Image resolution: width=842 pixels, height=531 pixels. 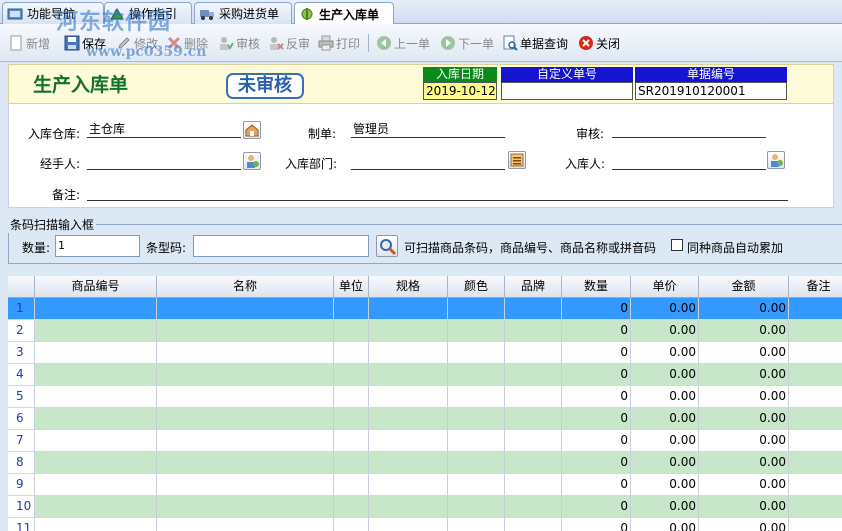 I want to click on warehouse-field: 主仓库, so click(x=164, y=130).